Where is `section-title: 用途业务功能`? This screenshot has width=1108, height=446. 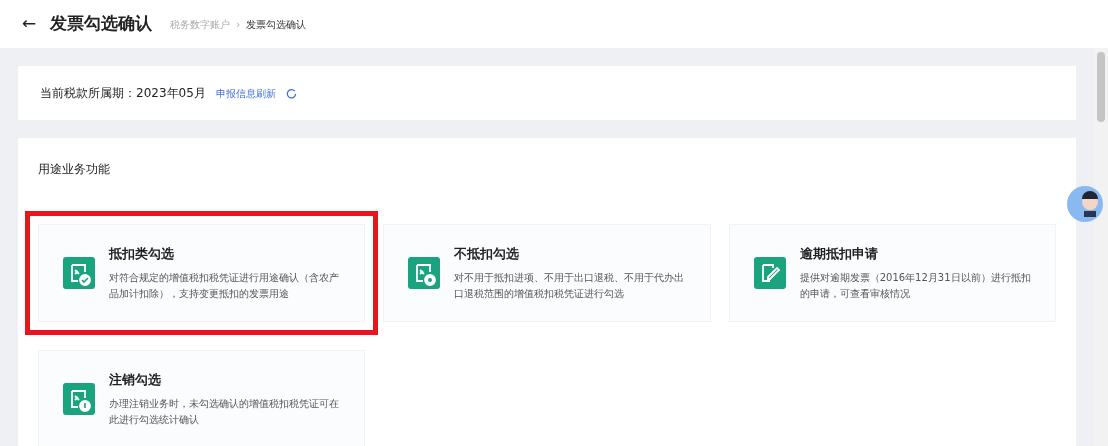 section-title: 用途业务功能 is located at coordinates (74, 169).